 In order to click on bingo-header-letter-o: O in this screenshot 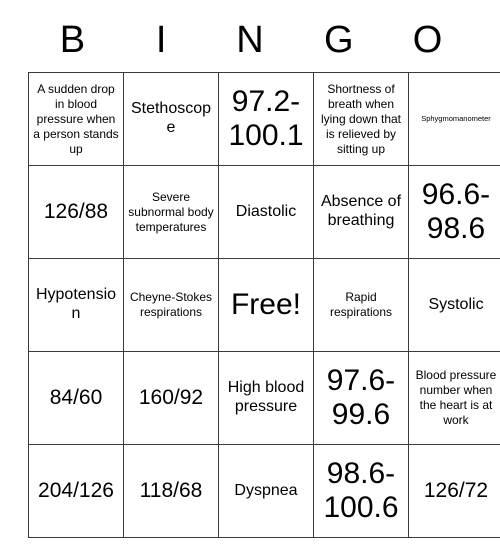, I will do `click(427, 40)`.